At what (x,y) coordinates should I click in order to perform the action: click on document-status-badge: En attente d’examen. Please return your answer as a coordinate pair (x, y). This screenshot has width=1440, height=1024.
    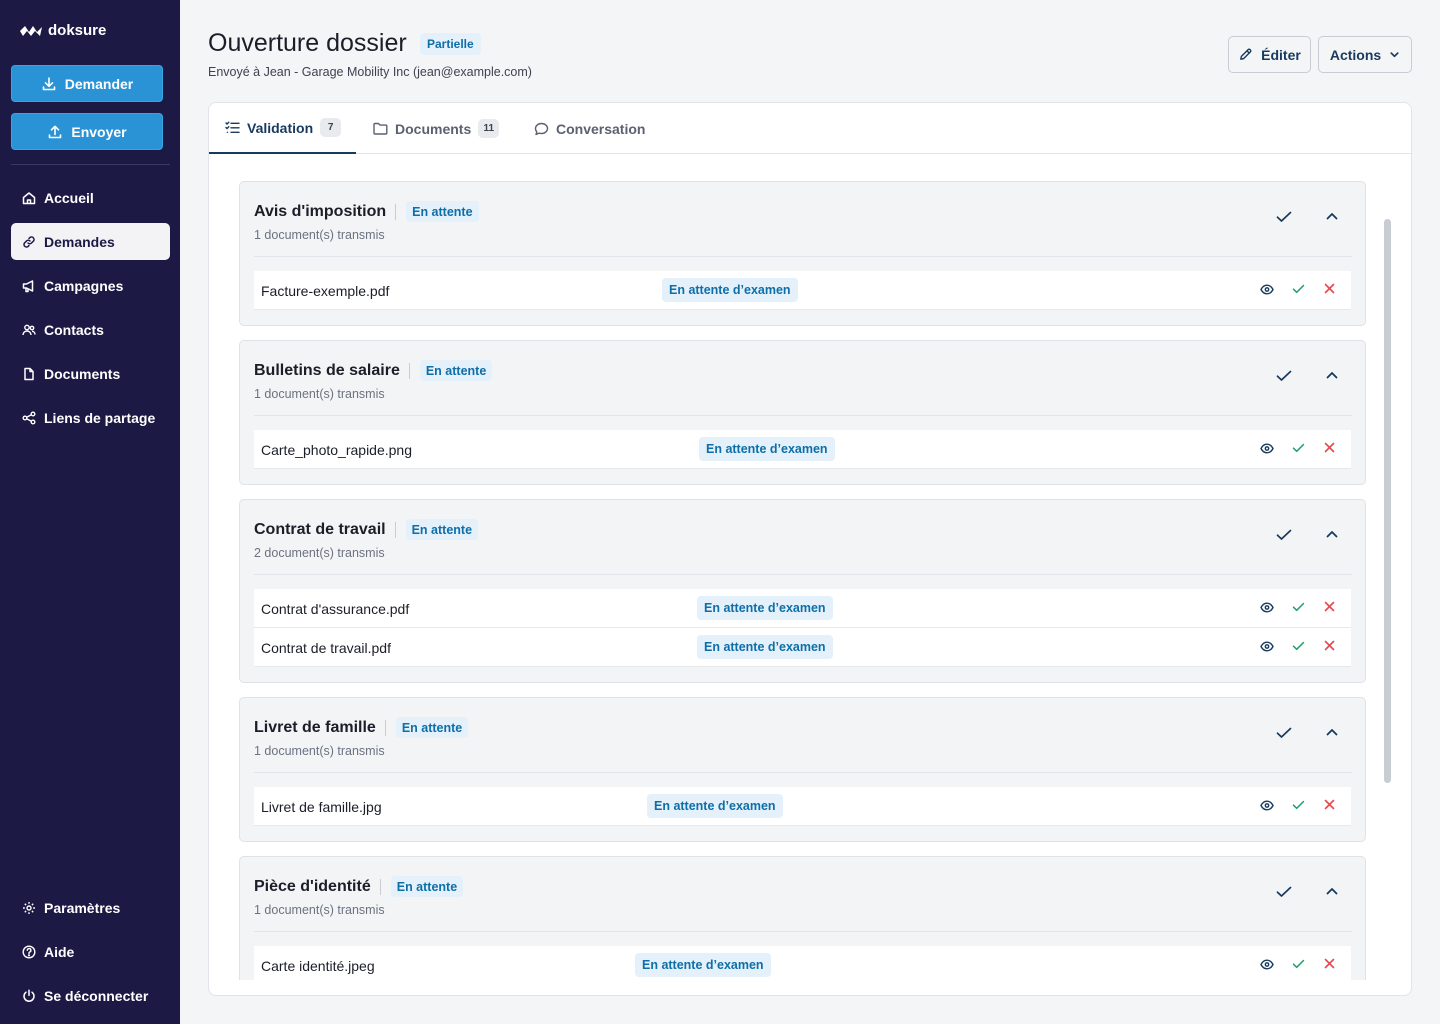
    Looking at the image, I should click on (767, 449).